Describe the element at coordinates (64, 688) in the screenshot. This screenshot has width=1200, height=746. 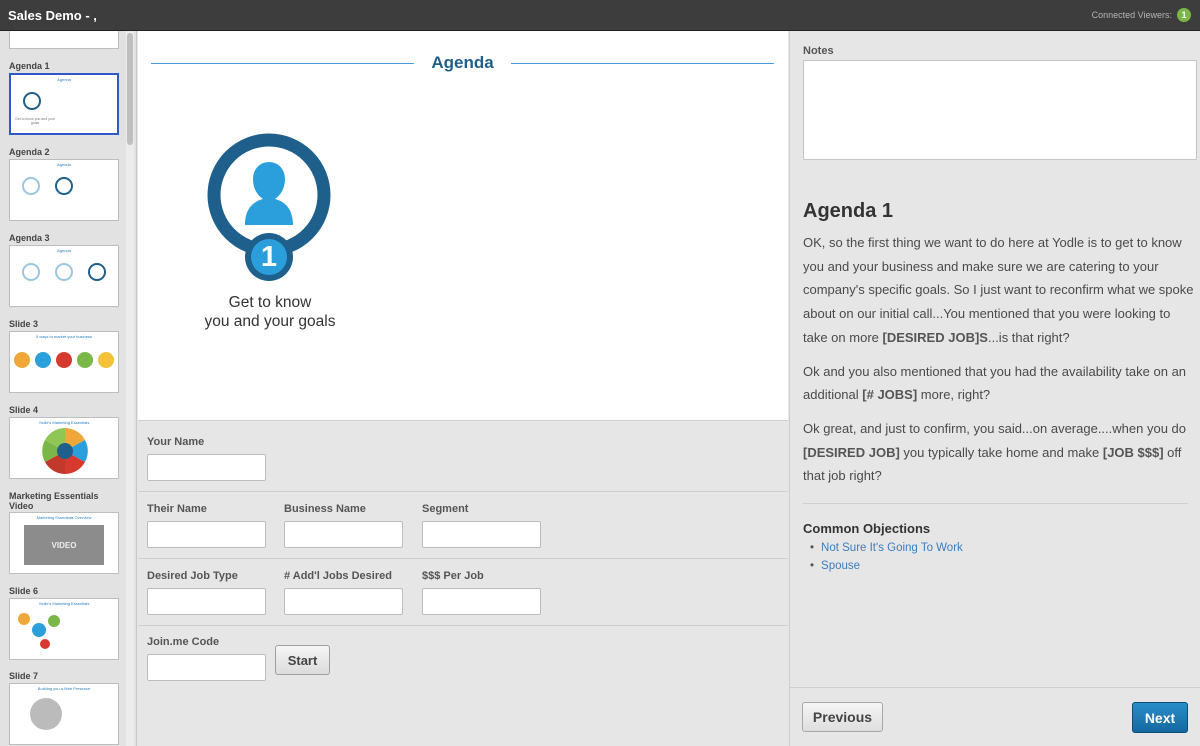
I see `thumbnail-mini-title: Building you a Web Presence` at that location.